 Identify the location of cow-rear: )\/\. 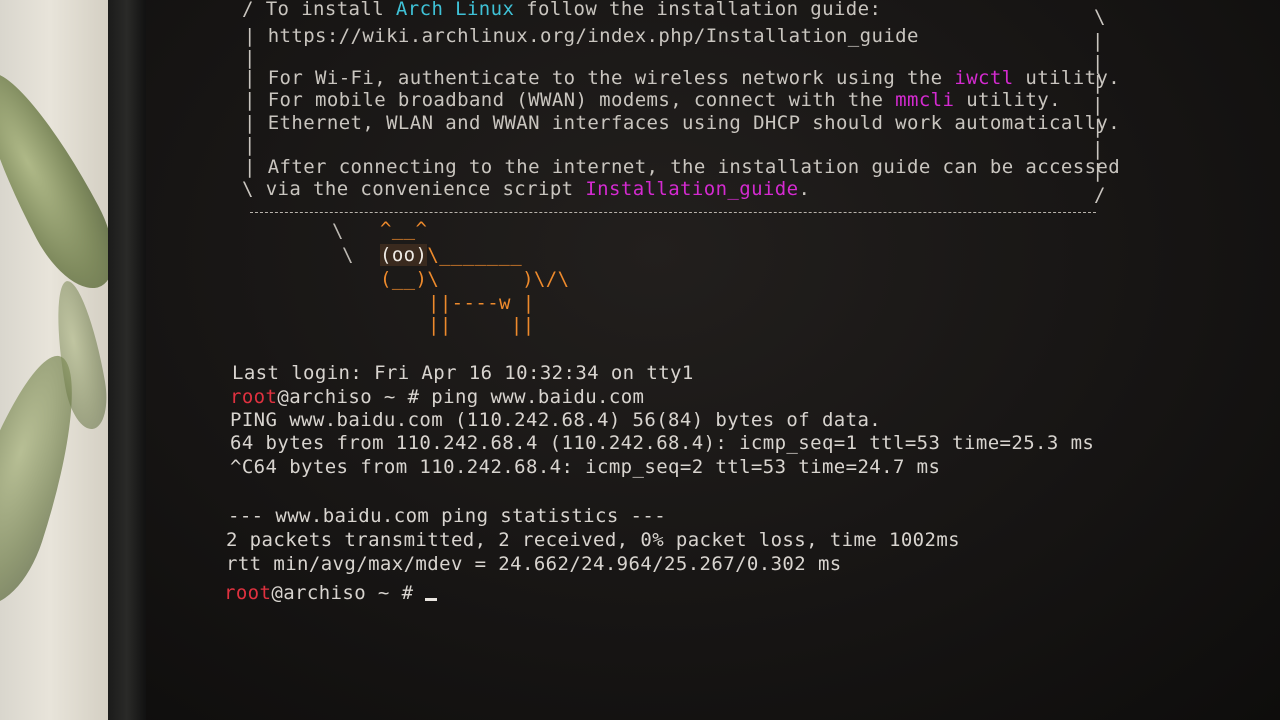
(504, 279).